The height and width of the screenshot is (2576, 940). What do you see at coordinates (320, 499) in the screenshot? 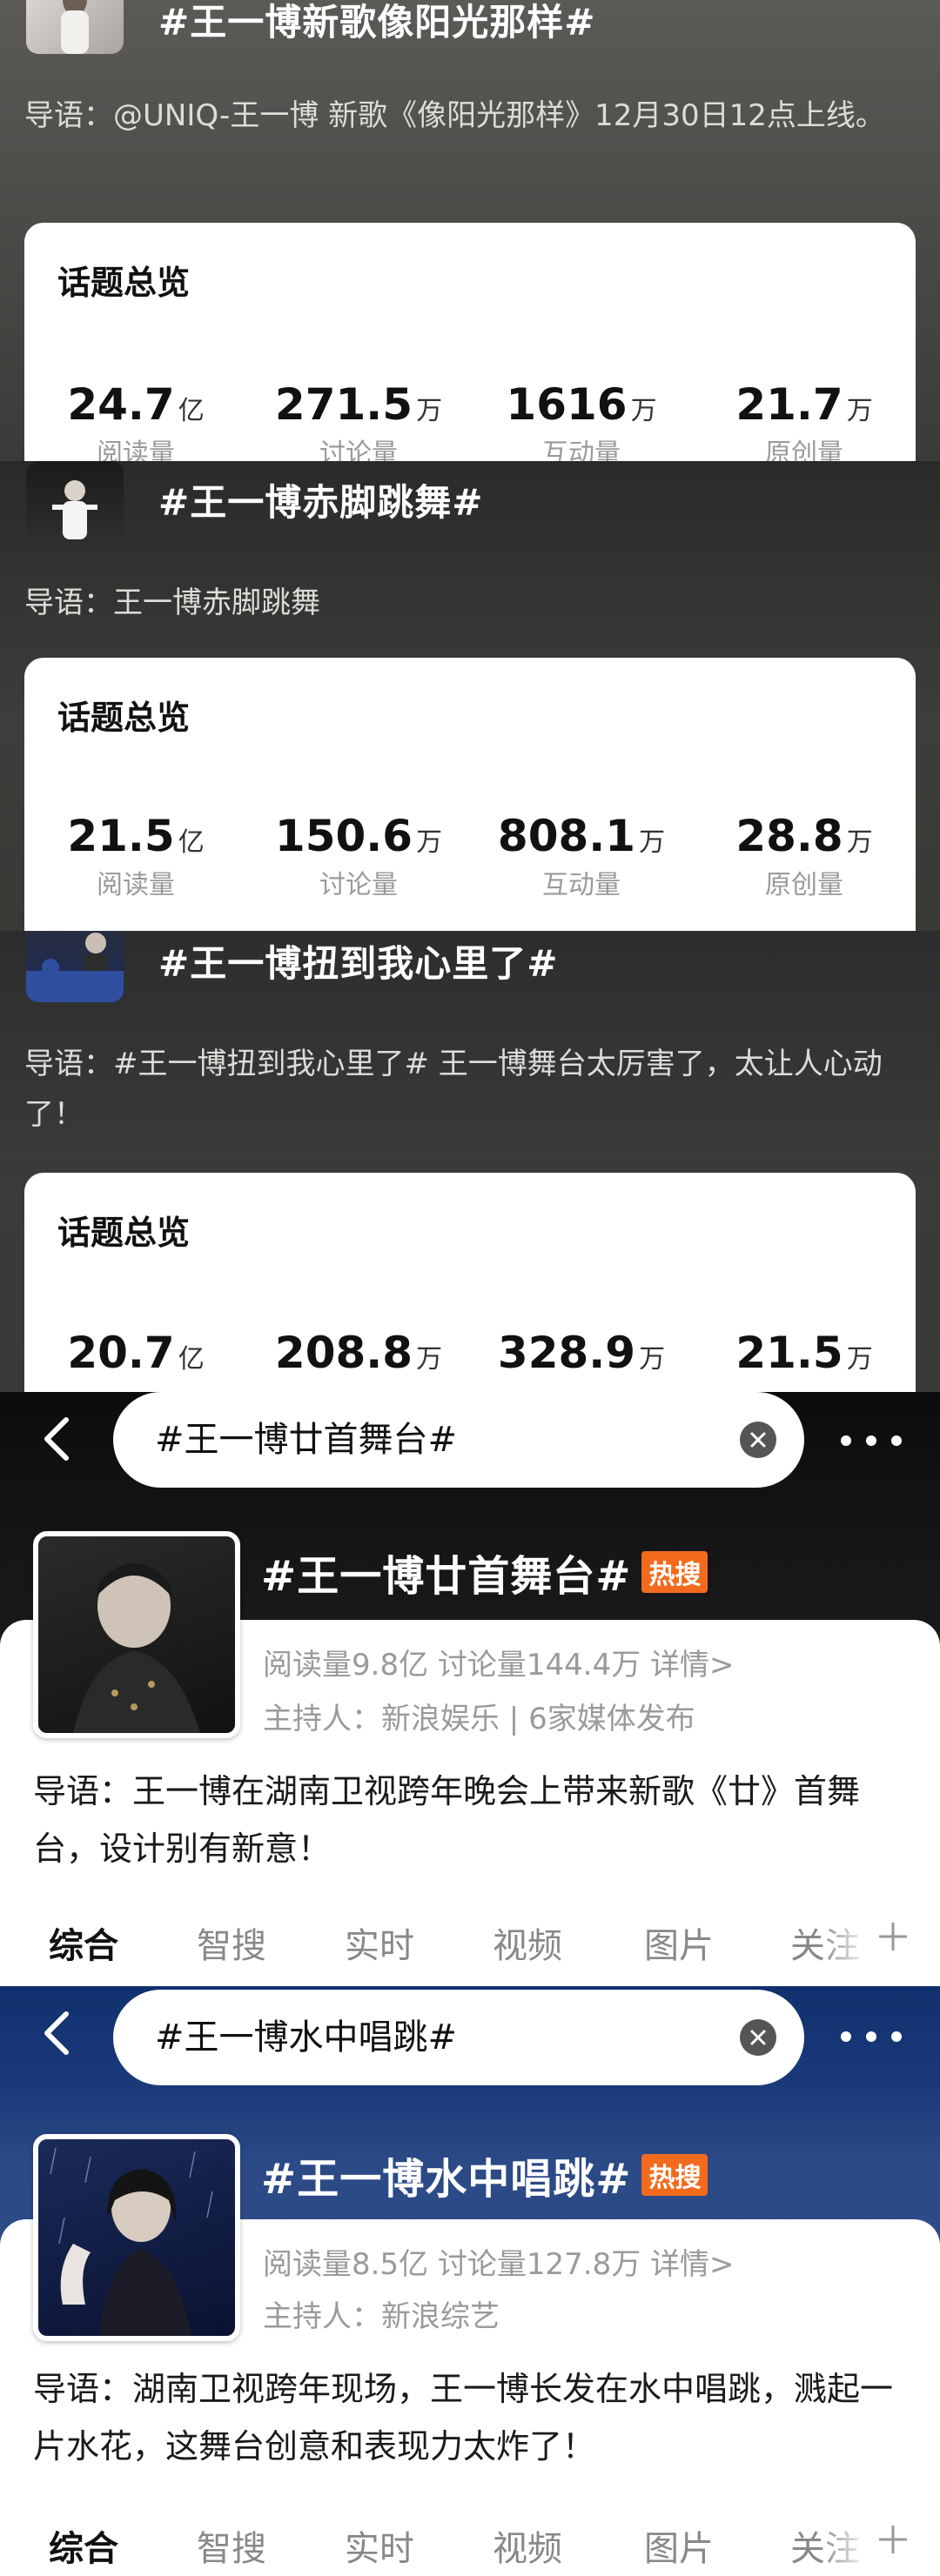
I see `topic-title: #王一博赤脚跳舞#` at bounding box center [320, 499].